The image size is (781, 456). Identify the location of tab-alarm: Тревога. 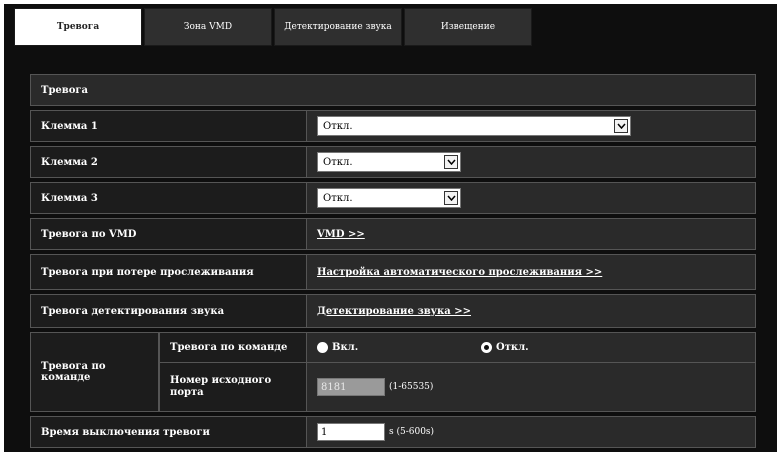
(78, 27).